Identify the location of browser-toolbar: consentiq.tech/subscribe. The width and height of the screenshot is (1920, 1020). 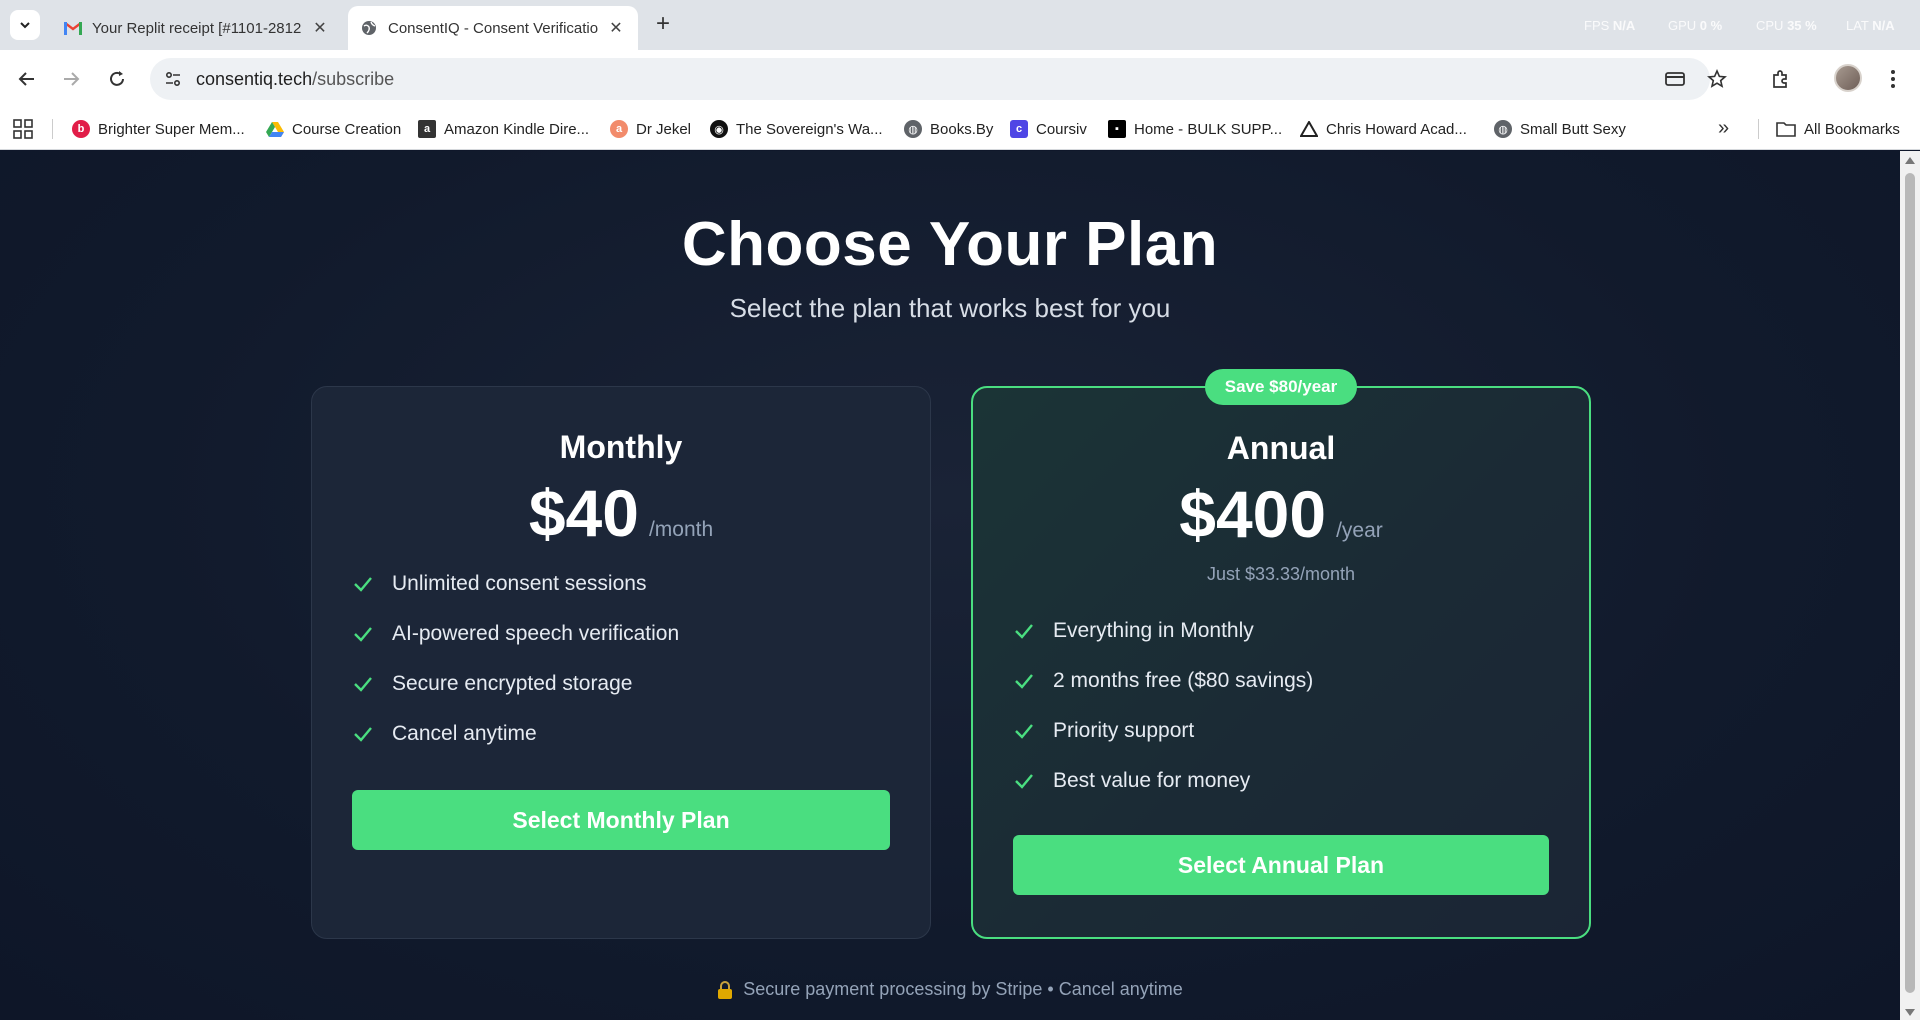
(960, 79).